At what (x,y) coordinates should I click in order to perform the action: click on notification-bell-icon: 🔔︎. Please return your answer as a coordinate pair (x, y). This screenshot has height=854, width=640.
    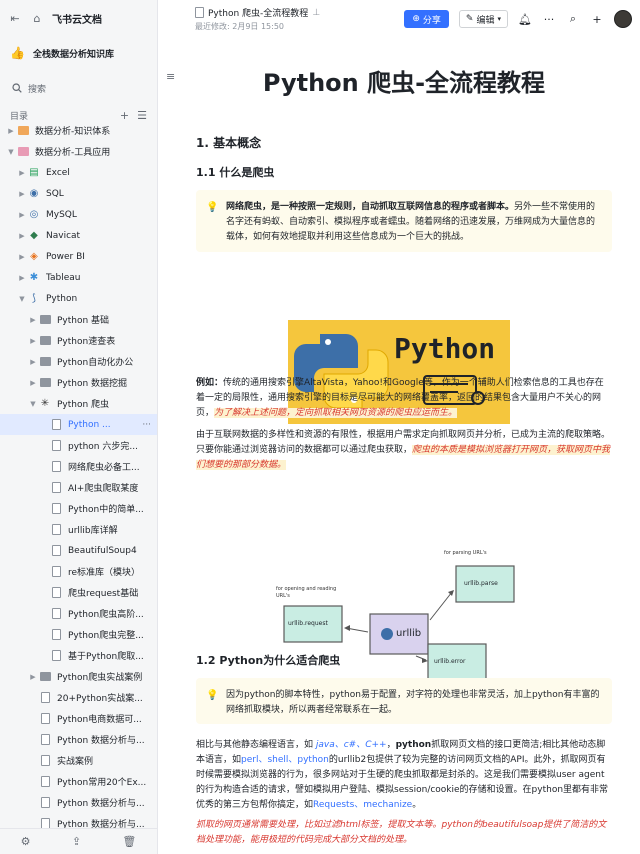
    Looking at the image, I should click on (525, 19).